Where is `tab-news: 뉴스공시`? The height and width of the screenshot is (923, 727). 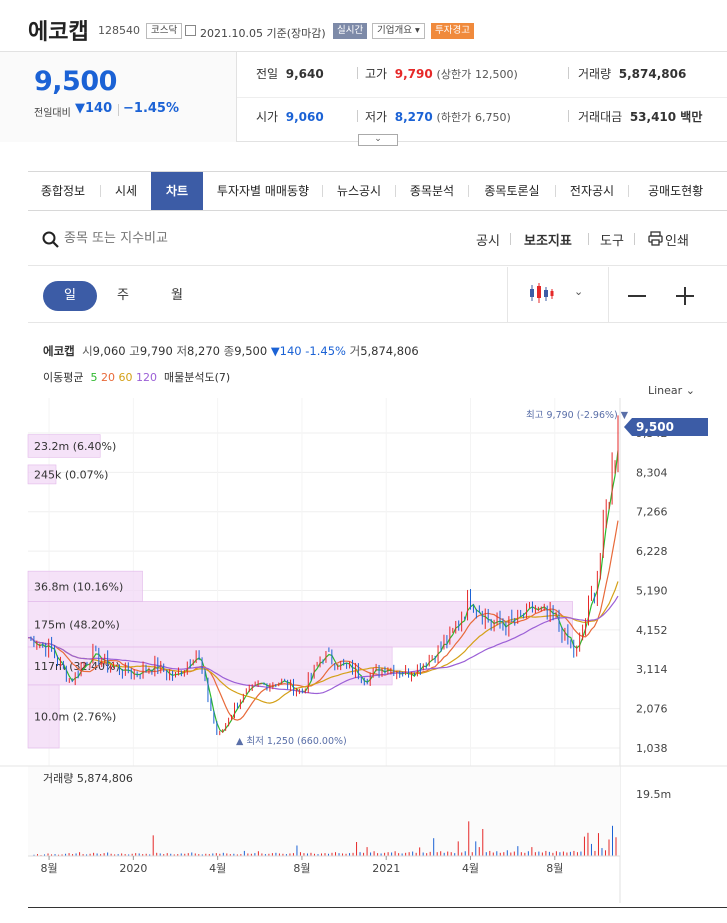 tab-news: 뉴스공시 is located at coordinates (359, 191).